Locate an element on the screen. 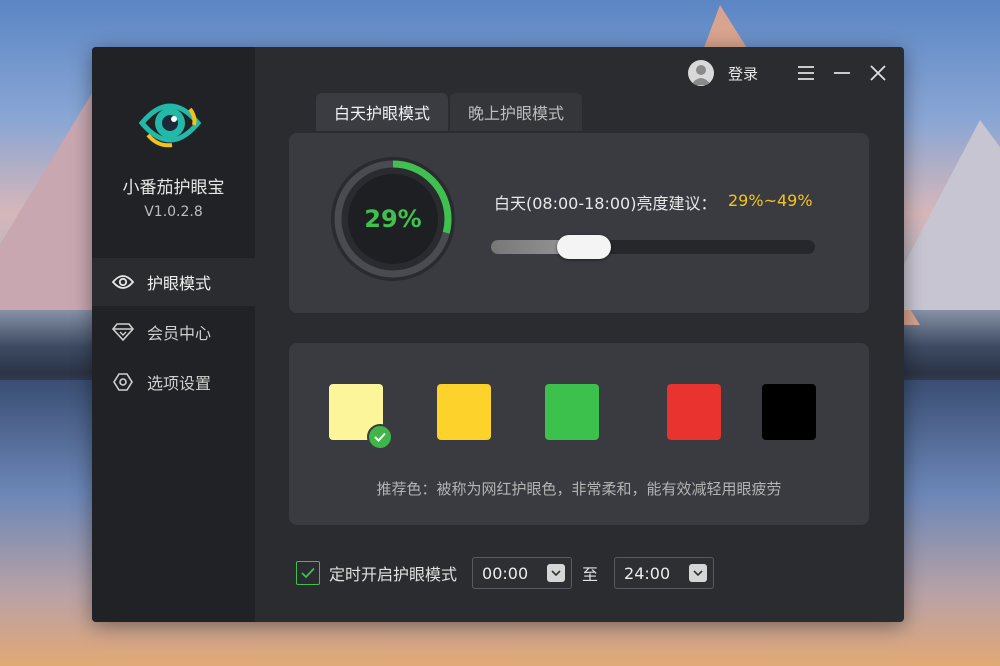 The height and width of the screenshot is (666, 1000). sidebar-item-member-center: 会员中心 is located at coordinates (173, 332).